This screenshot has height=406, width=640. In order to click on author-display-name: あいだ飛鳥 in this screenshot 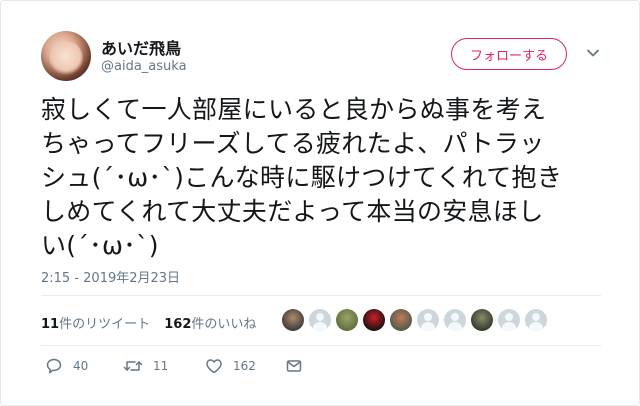, I will do `click(141, 47)`.